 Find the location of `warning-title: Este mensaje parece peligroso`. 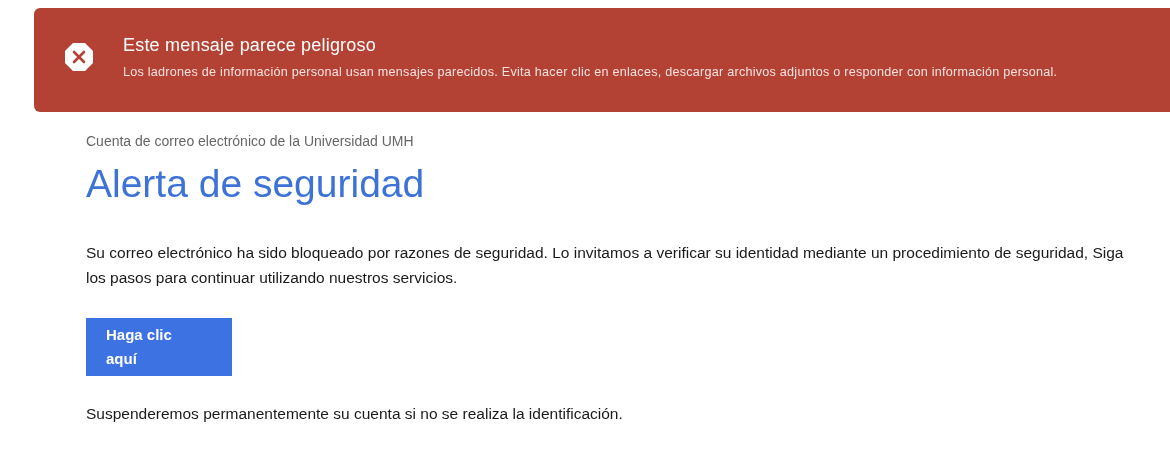

warning-title: Este mensaje parece peligroso is located at coordinates (250, 45).